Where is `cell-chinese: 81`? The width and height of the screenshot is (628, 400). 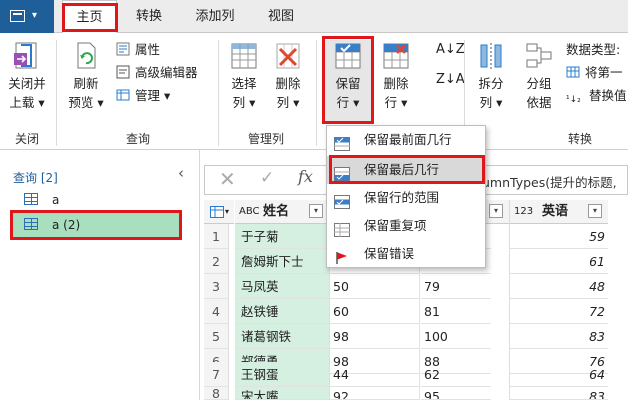 cell-chinese: 81 is located at coordinates (456, 311).